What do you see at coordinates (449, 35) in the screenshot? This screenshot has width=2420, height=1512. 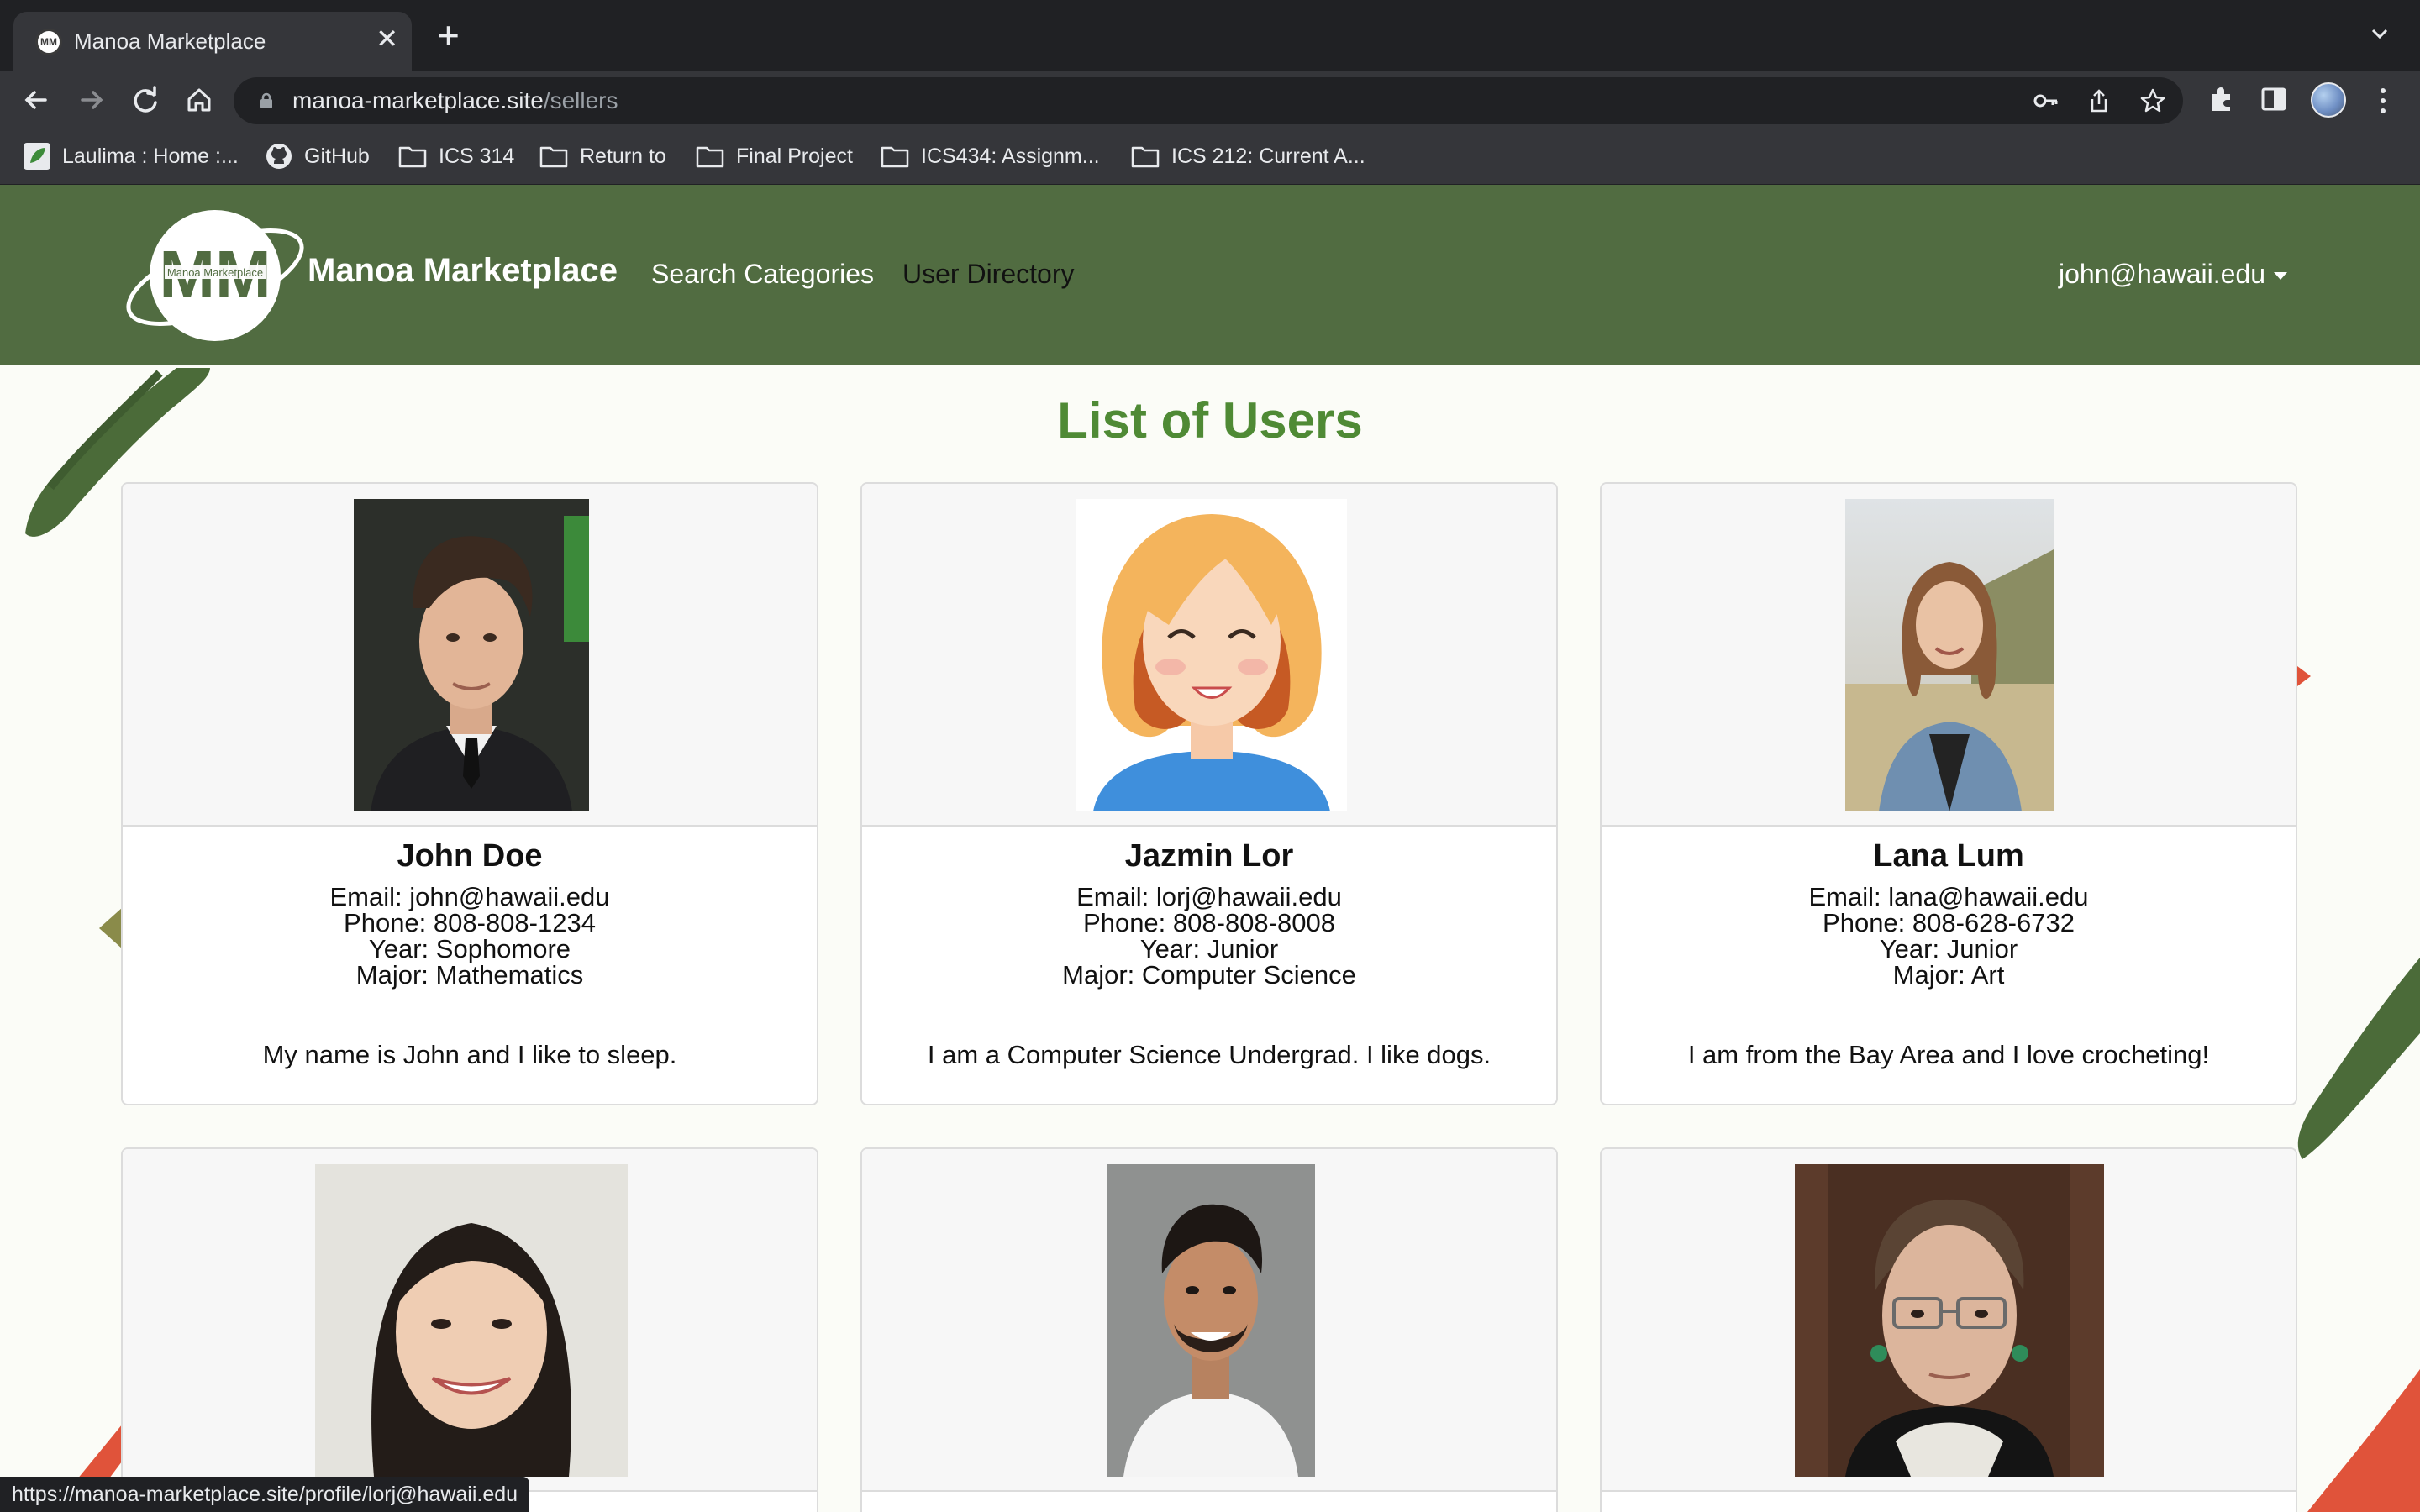 I see `new-tab-icon: +` at bounding box center [449, 35].